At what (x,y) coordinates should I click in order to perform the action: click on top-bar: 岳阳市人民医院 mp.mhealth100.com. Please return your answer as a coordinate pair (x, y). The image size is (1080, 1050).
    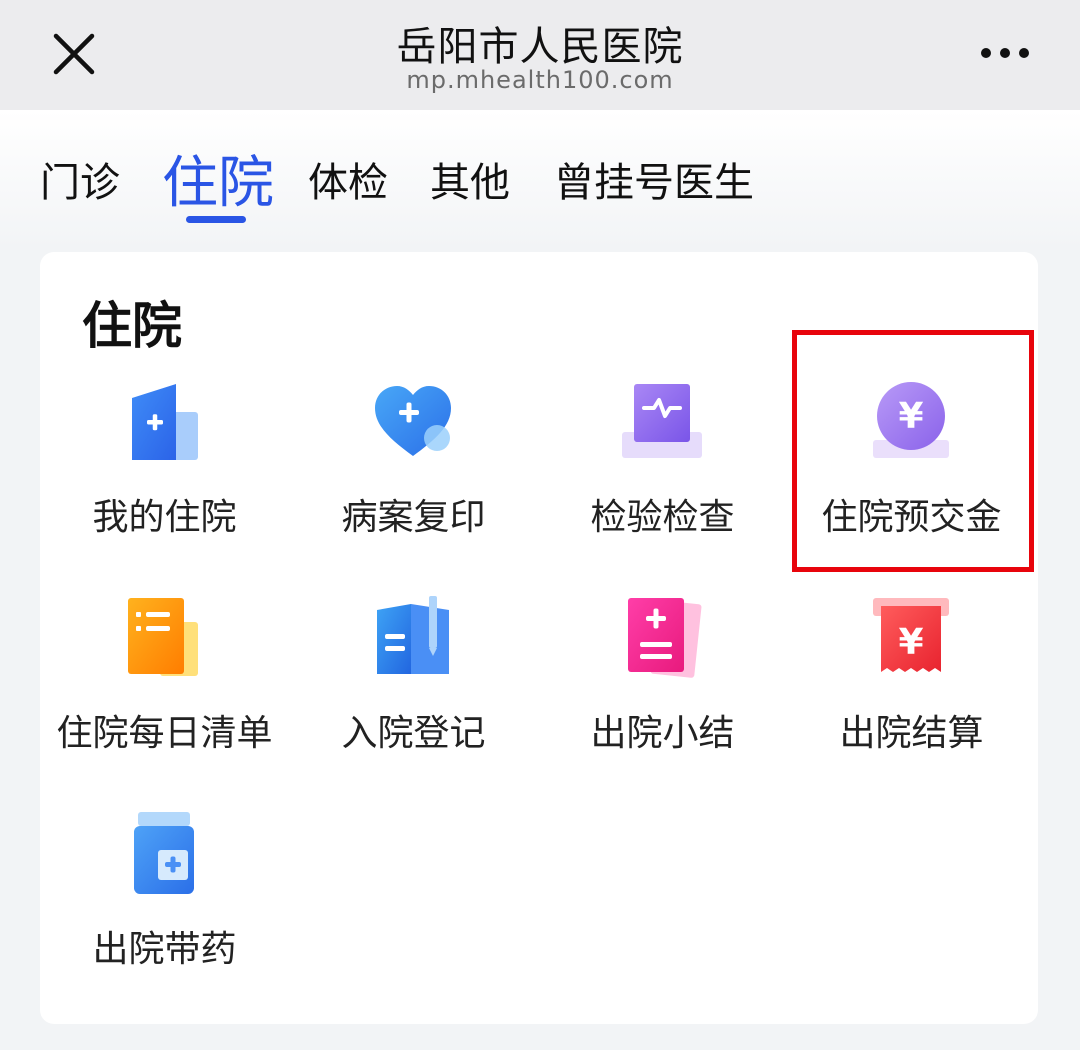
    Looking at the image, I should click on (540, 55).